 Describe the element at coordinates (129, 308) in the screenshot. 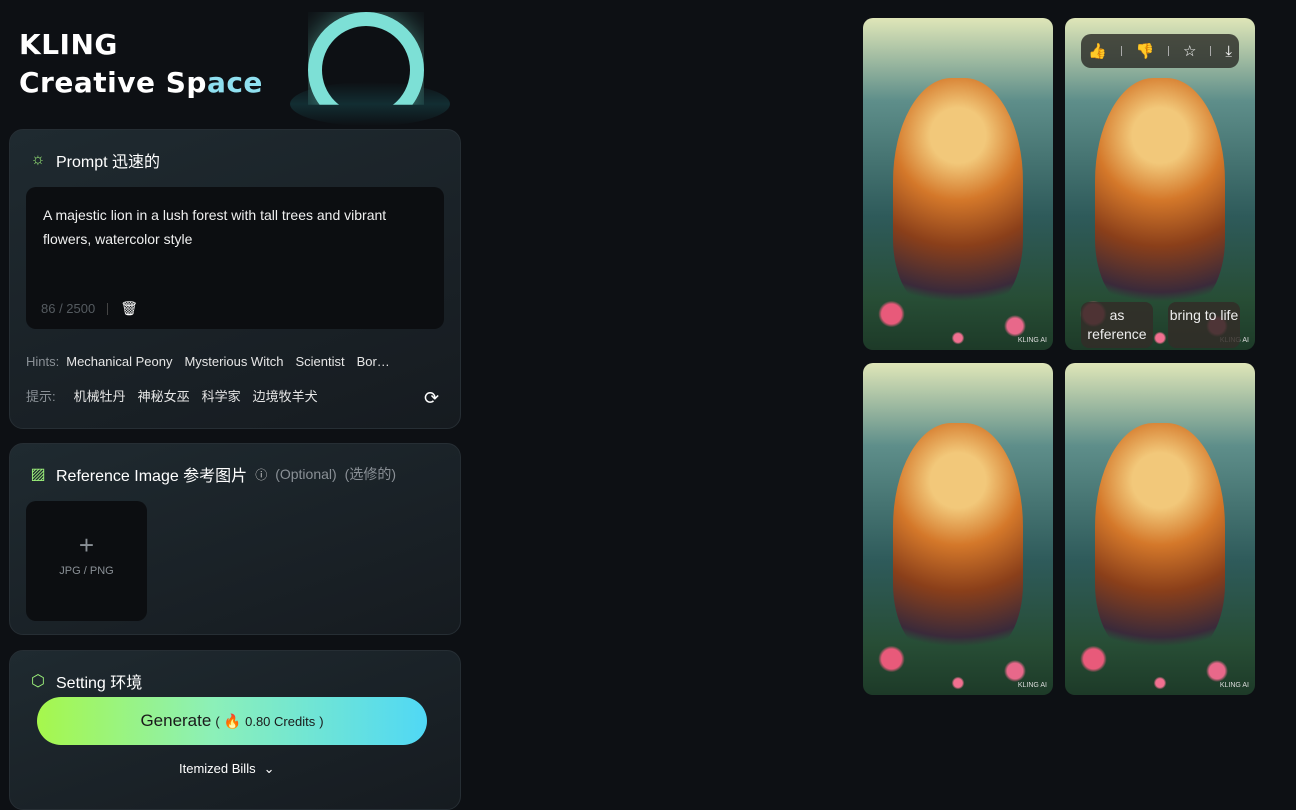

I see `trash-icon: 🗑` at that location.